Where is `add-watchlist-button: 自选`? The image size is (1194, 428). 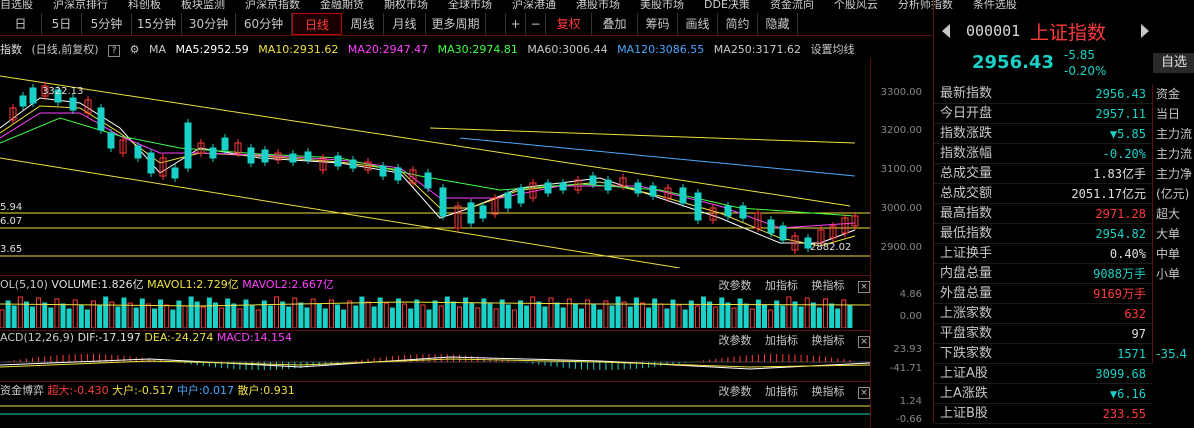
add-watchlist-button: 自选 is located at coordinates (1173, 63).